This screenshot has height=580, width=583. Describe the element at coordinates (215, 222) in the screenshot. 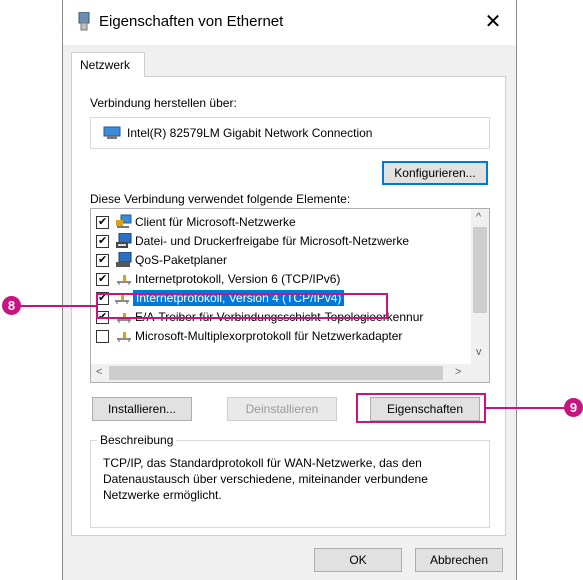

I see `item-label: Client für Microsoft-Netzwerke` at that location.